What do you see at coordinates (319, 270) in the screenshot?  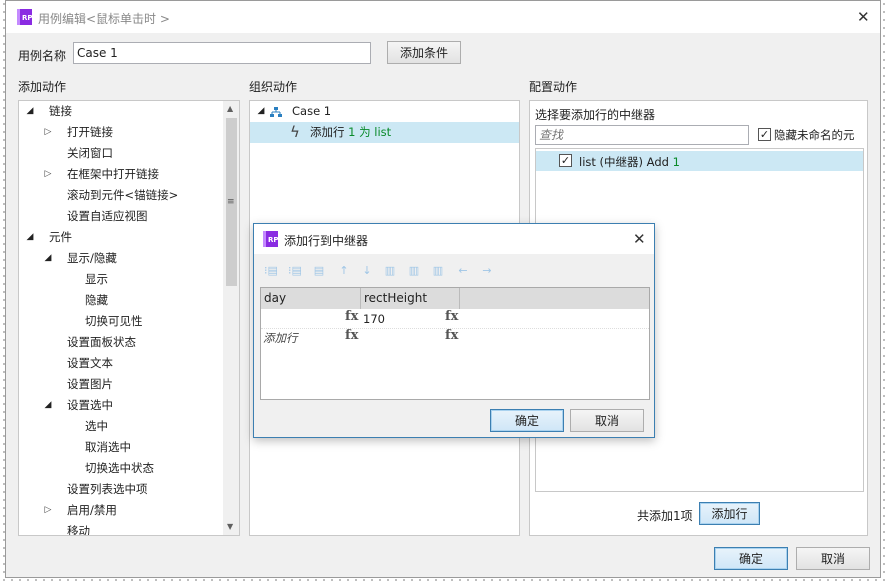 I see `delete-row-icon: ▤` at bounding box center [319, 270].